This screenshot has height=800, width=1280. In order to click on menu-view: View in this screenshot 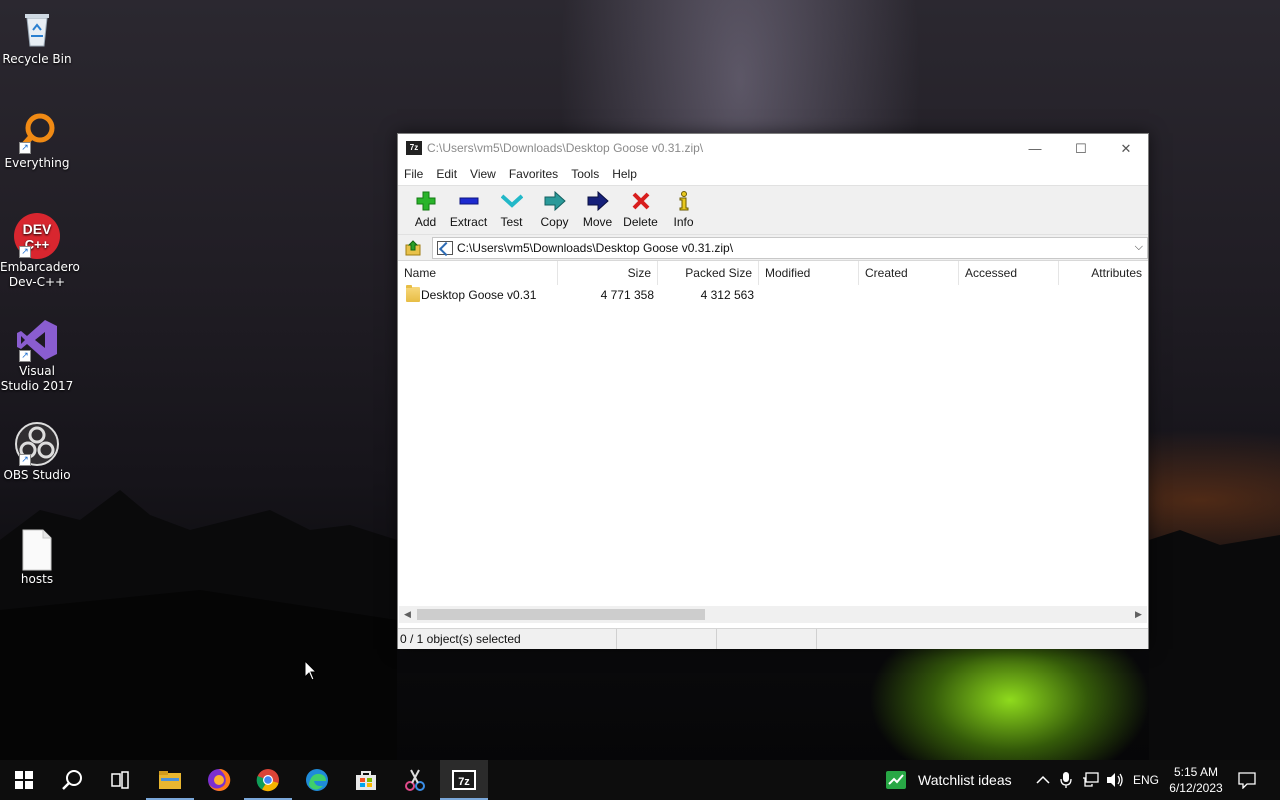, I will do `click(483, 174)`.